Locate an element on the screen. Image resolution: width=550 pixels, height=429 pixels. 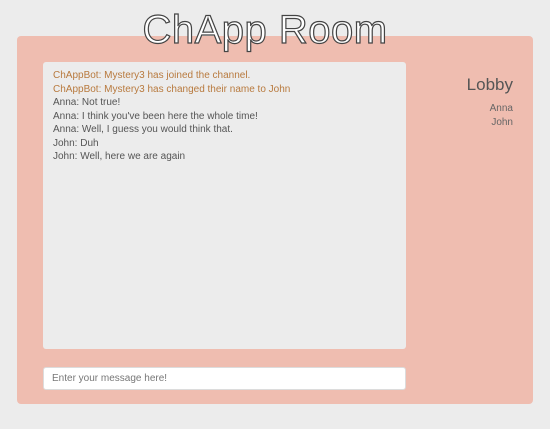
chat-message: John: Well, here we are again is located at coordinates (119, 156).